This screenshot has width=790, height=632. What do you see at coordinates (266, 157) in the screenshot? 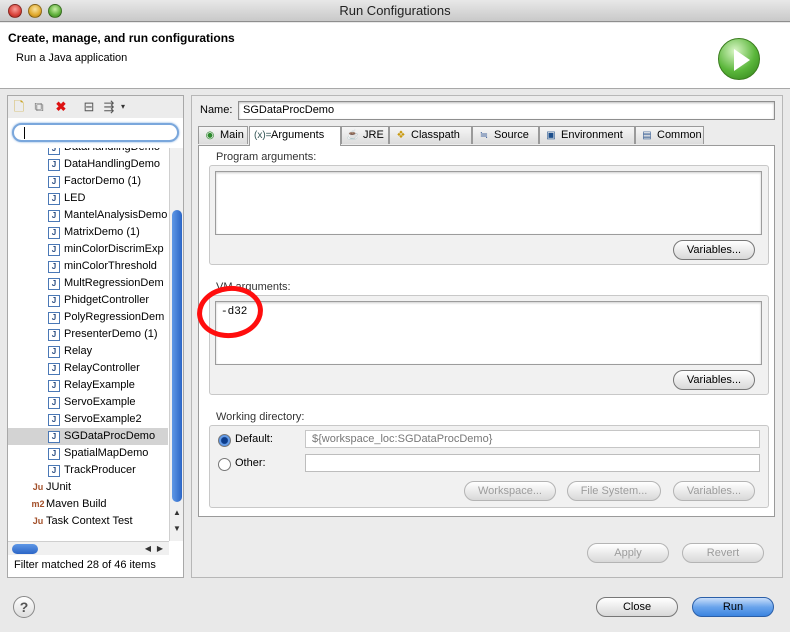
I see `program-arguments-label: Program arguments:` at bounding box center [266, 157].